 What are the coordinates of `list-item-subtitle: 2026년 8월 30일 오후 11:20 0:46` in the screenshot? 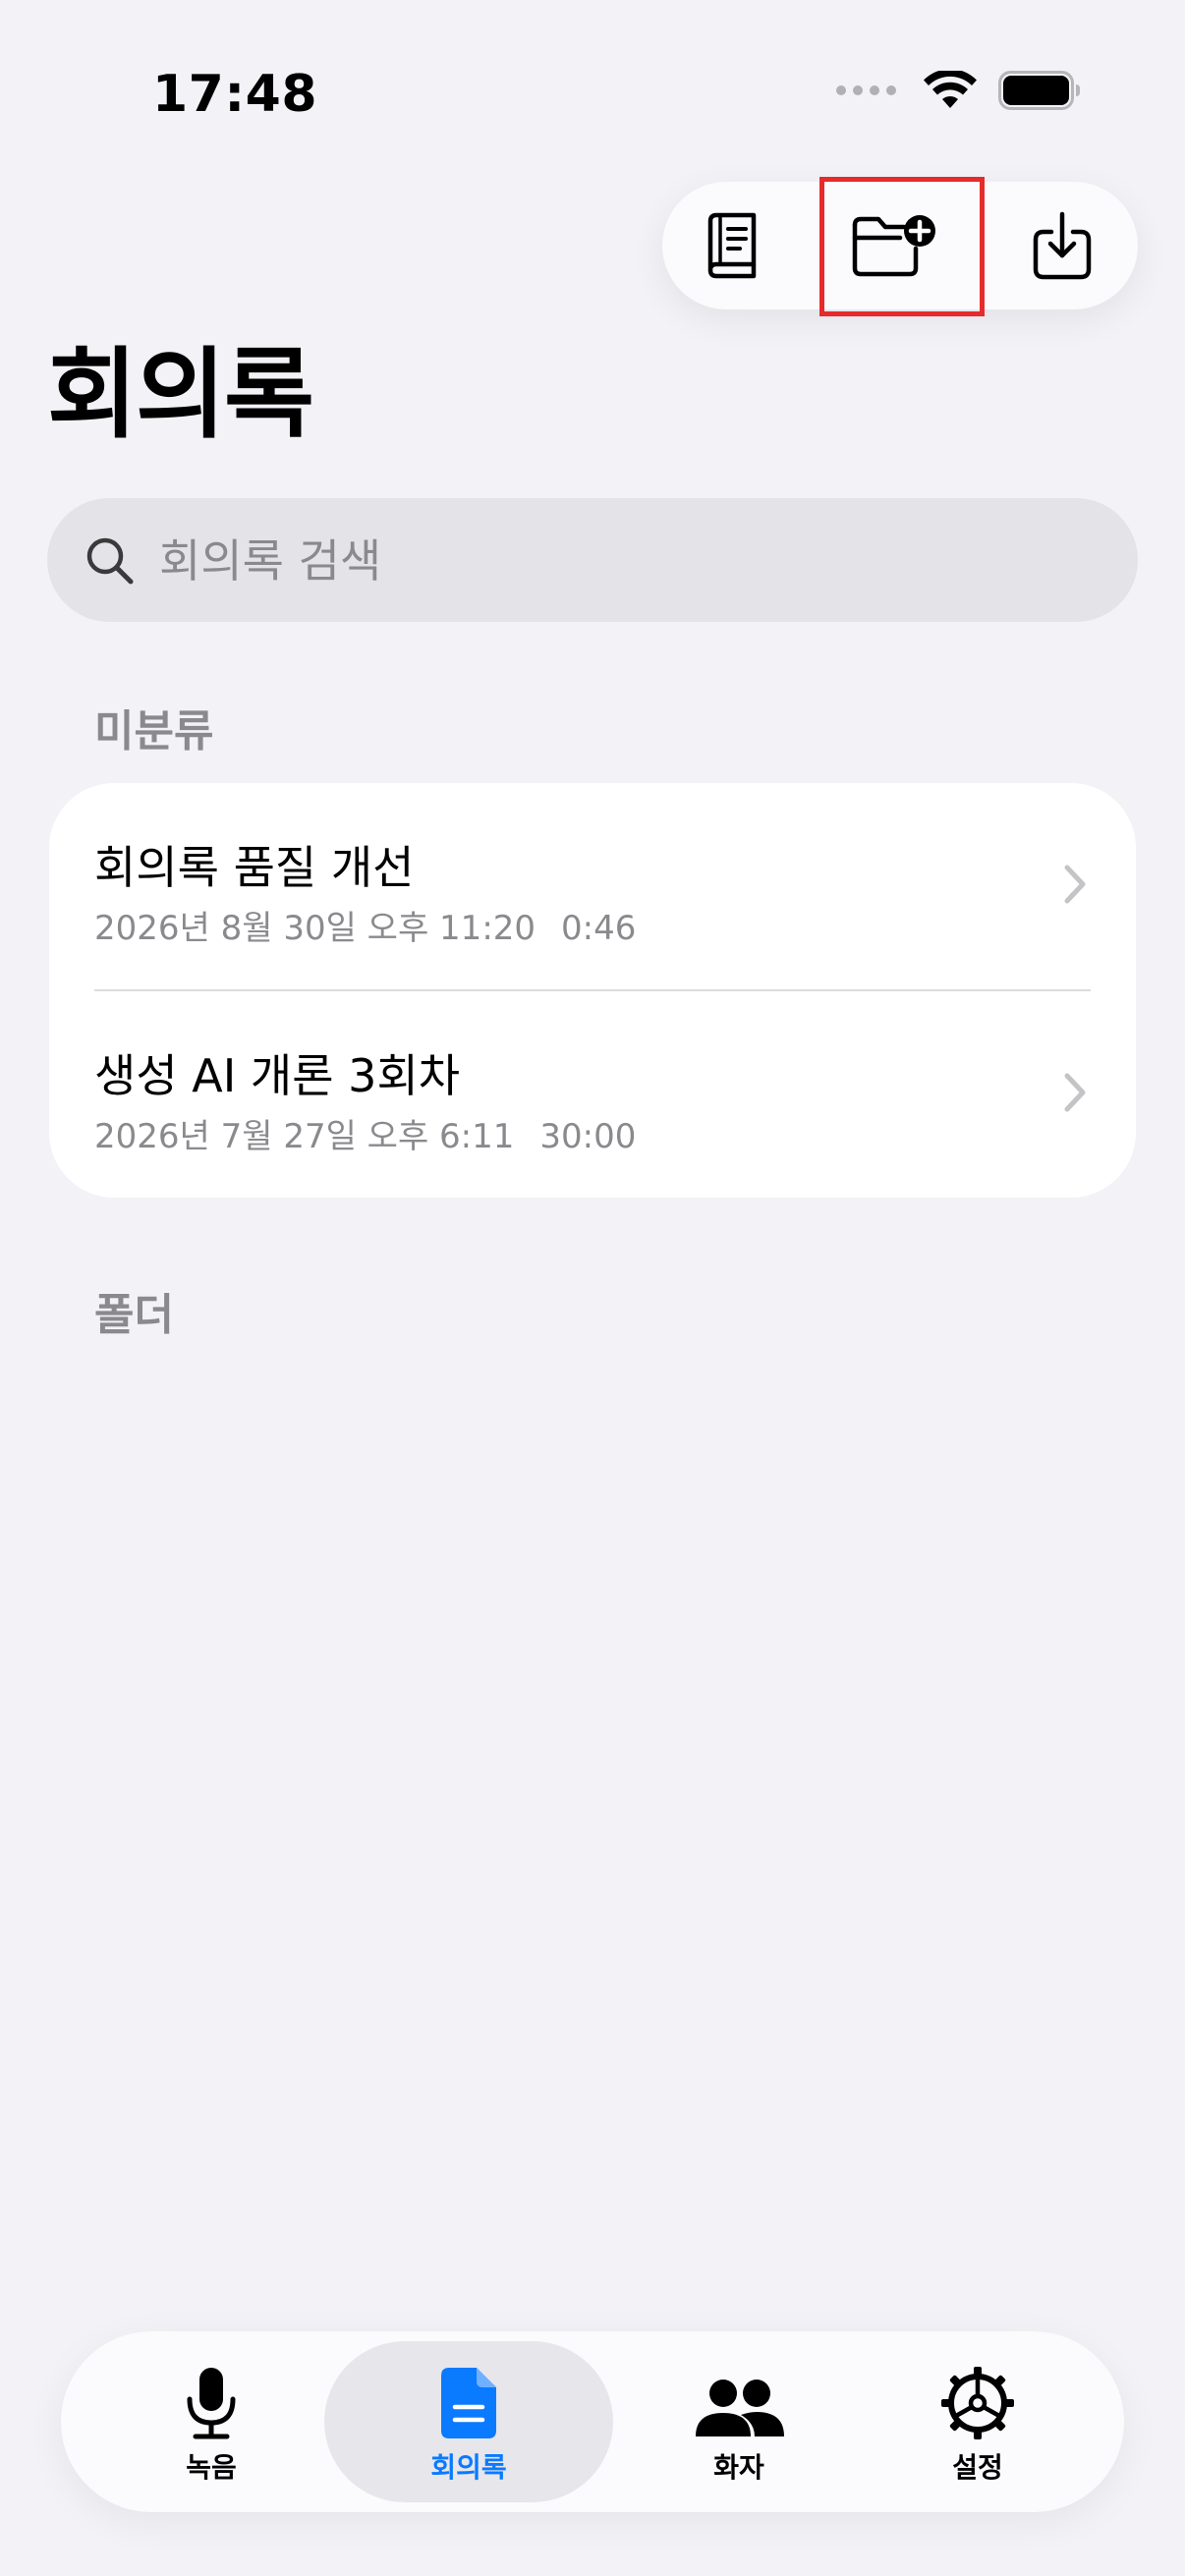 It's located at (365, 925).